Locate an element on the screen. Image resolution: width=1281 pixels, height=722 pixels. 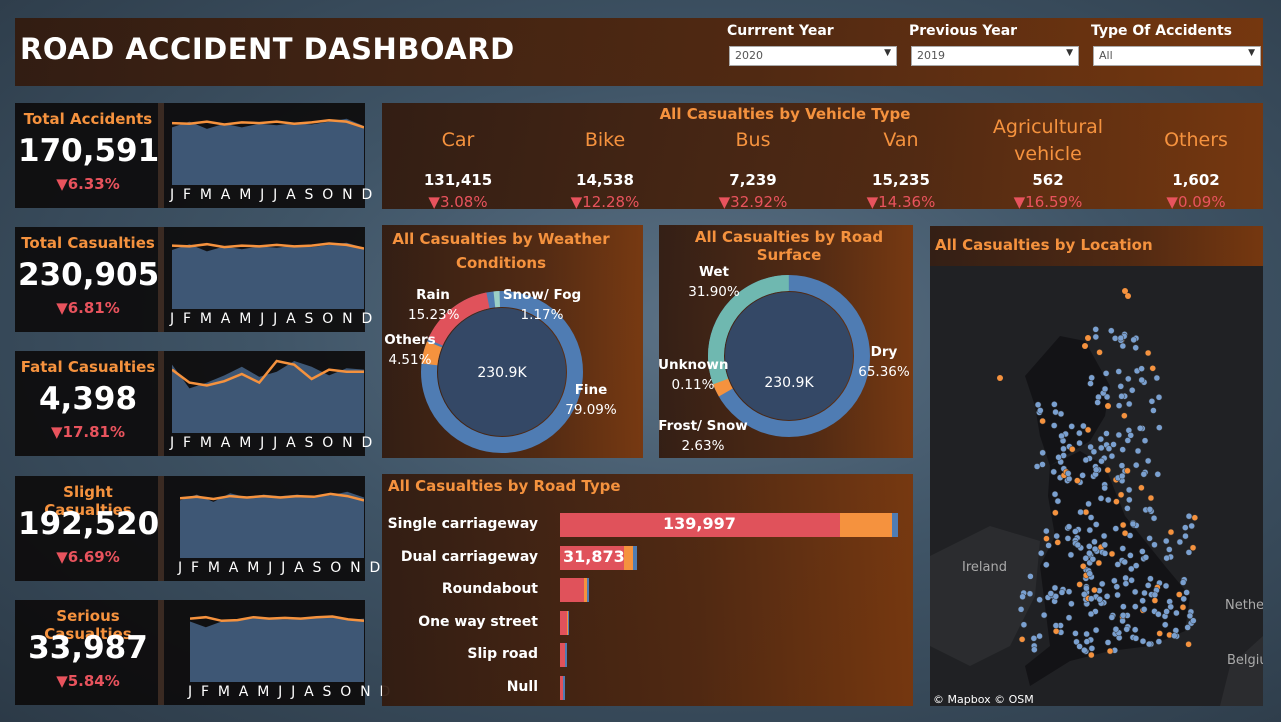
vehicle-name: Car is located at coordinates (458, 140).